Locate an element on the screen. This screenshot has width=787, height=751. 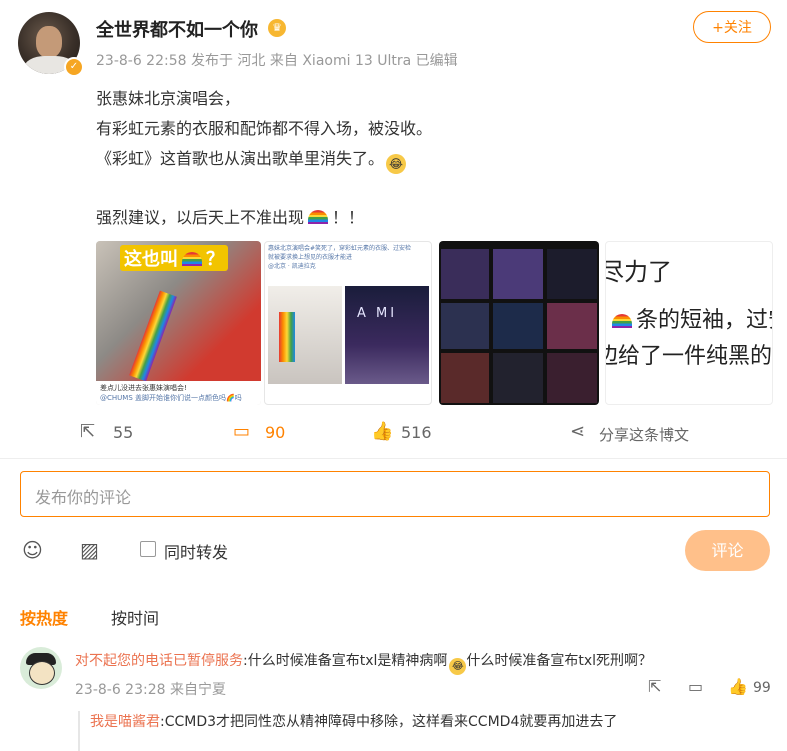
img4-line-1: 尽力了 is located at coordinates (638, 272).